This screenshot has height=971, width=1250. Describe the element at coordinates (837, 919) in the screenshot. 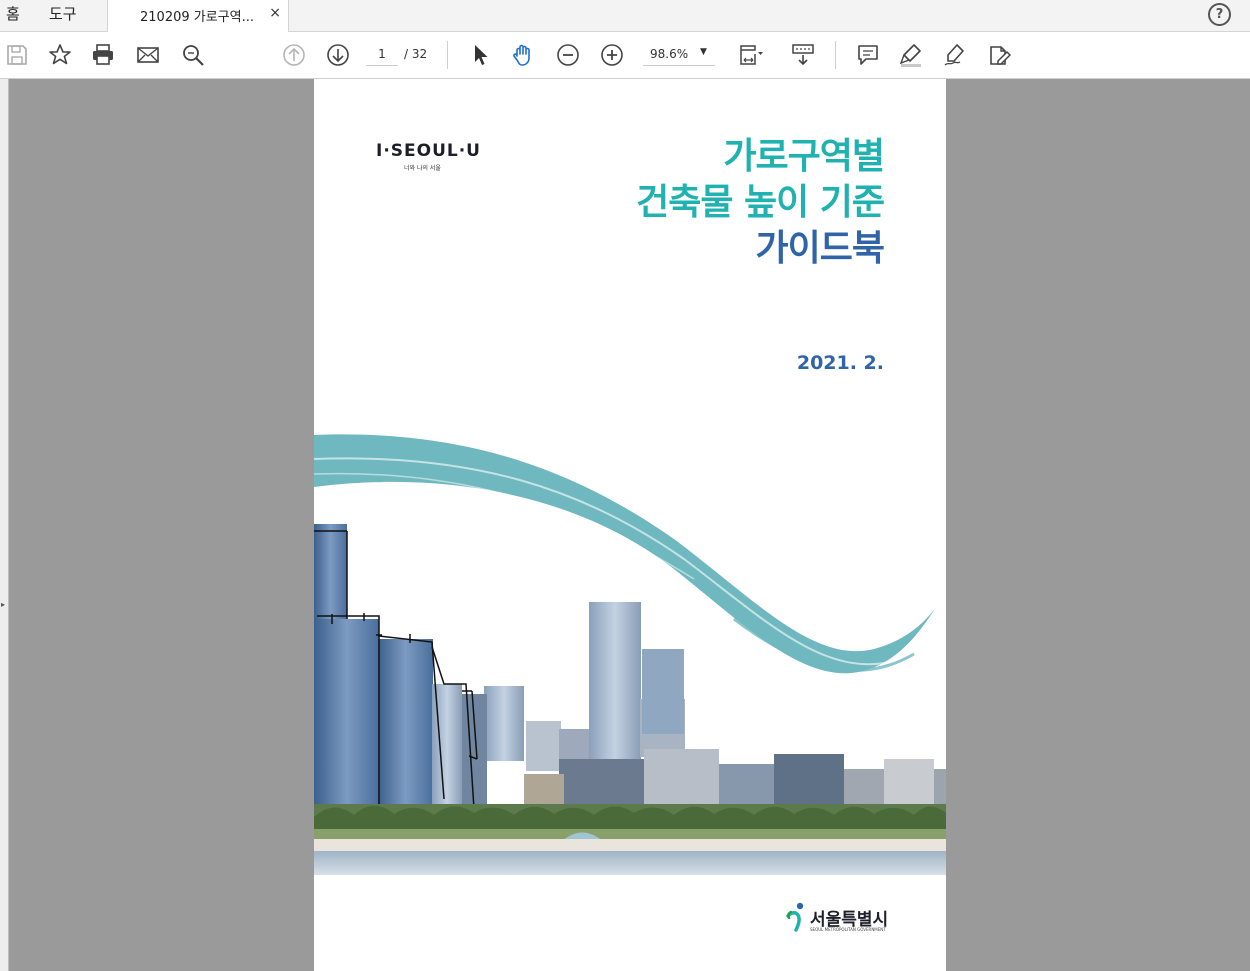

I see `seoul-government-logo: 서울특별시 SEOUL METROPOLITAN GOVERNMENT` at that location.